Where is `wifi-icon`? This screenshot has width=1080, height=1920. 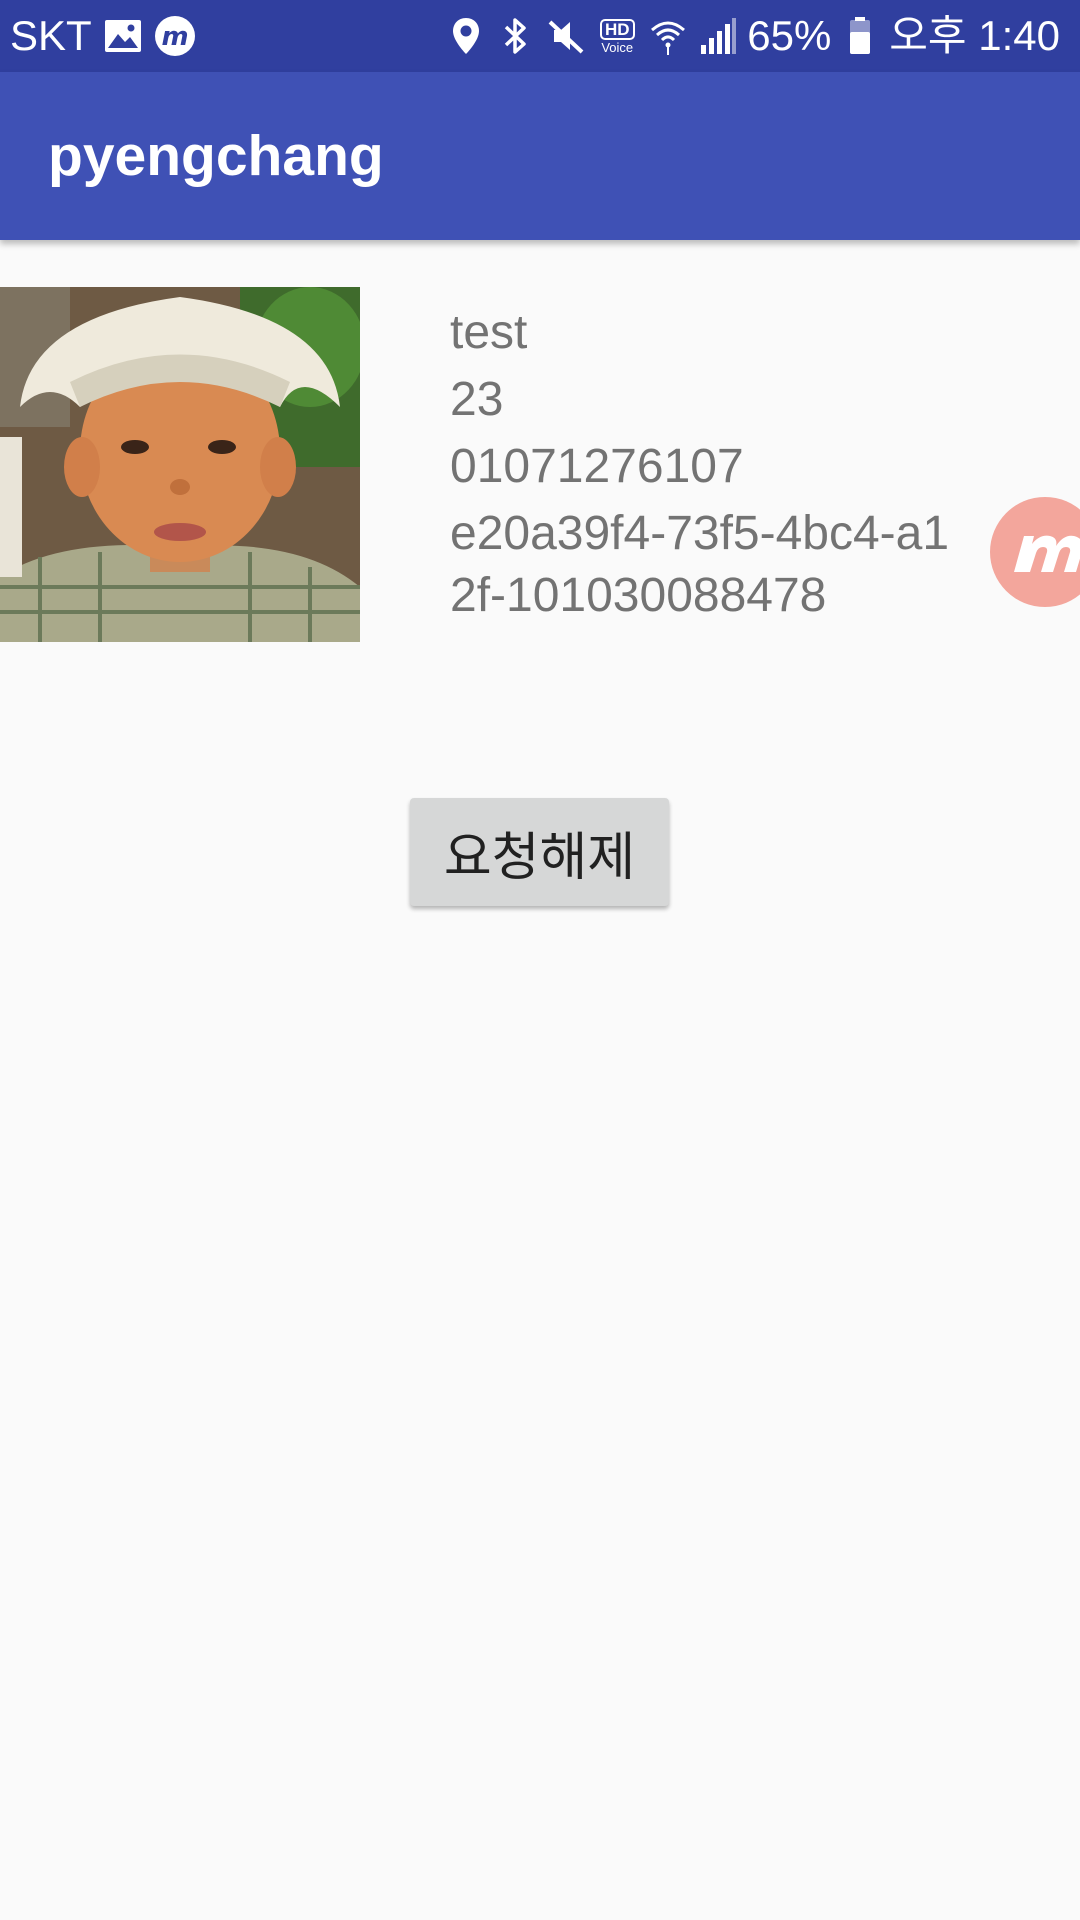 wifi-icon is located at coordinates (668, 36).